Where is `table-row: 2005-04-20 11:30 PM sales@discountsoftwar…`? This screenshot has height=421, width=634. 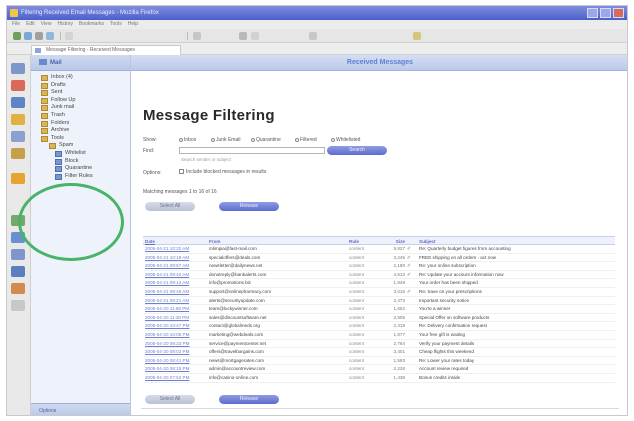 table-row: 2005-04-20 11:30 PM sales@discountsoftwar… is located at coordinates (379, 318).